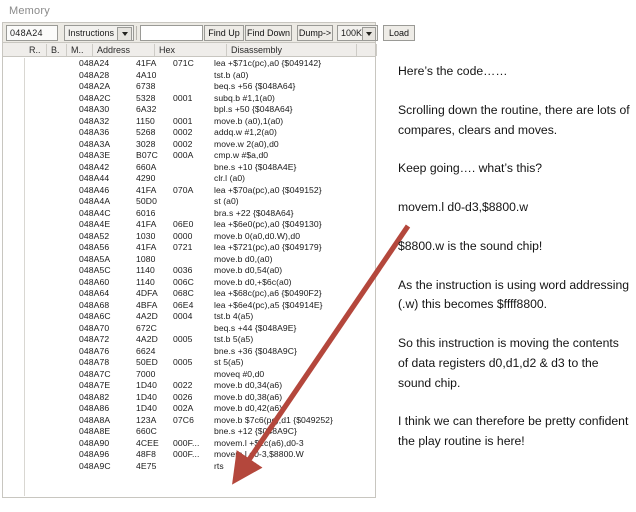 The height and width of the screenshot is (512, 636). Describe the element at coordinates (189, 145) in the screenshot. I see `table-row: 048A3A 3028 0002 move.w 2(a0),d0` at that location.